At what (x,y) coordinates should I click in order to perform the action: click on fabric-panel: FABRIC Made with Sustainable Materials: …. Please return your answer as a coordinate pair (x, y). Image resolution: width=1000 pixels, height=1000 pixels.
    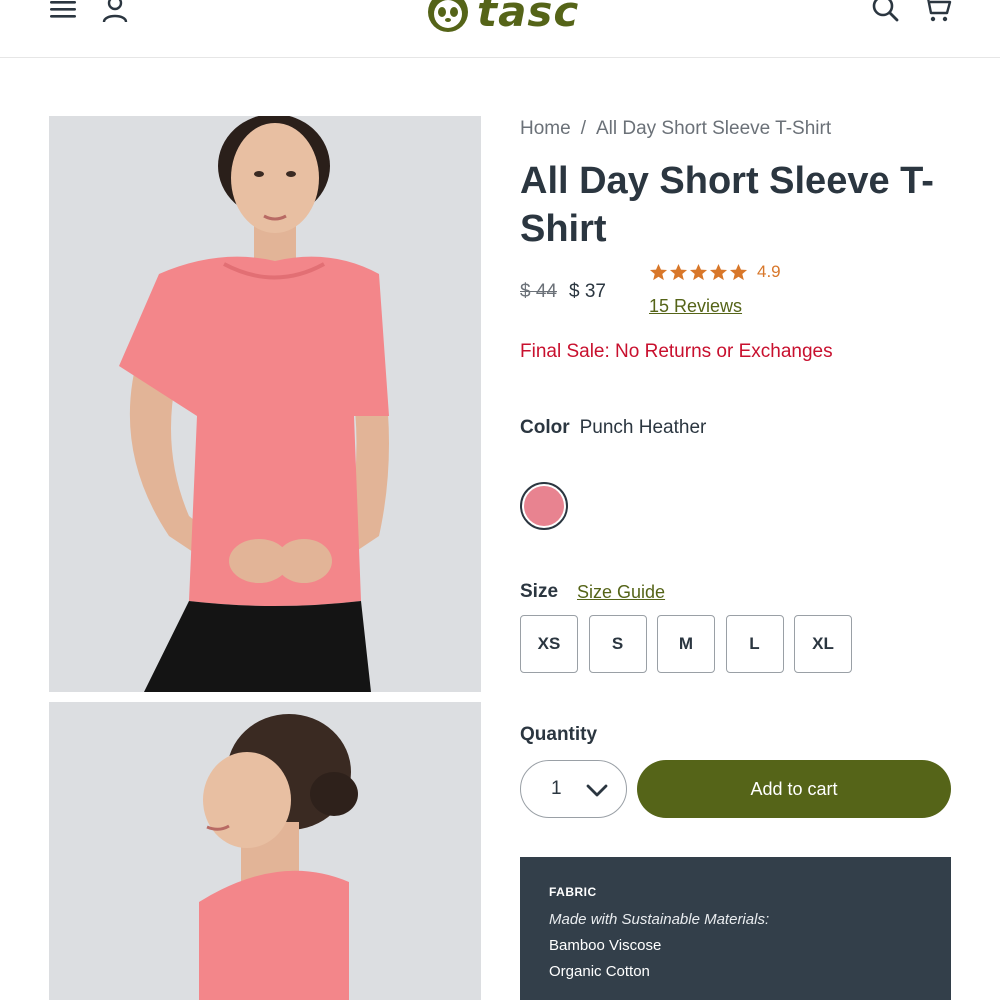
    Looking at the image, I should click on (735, 928).